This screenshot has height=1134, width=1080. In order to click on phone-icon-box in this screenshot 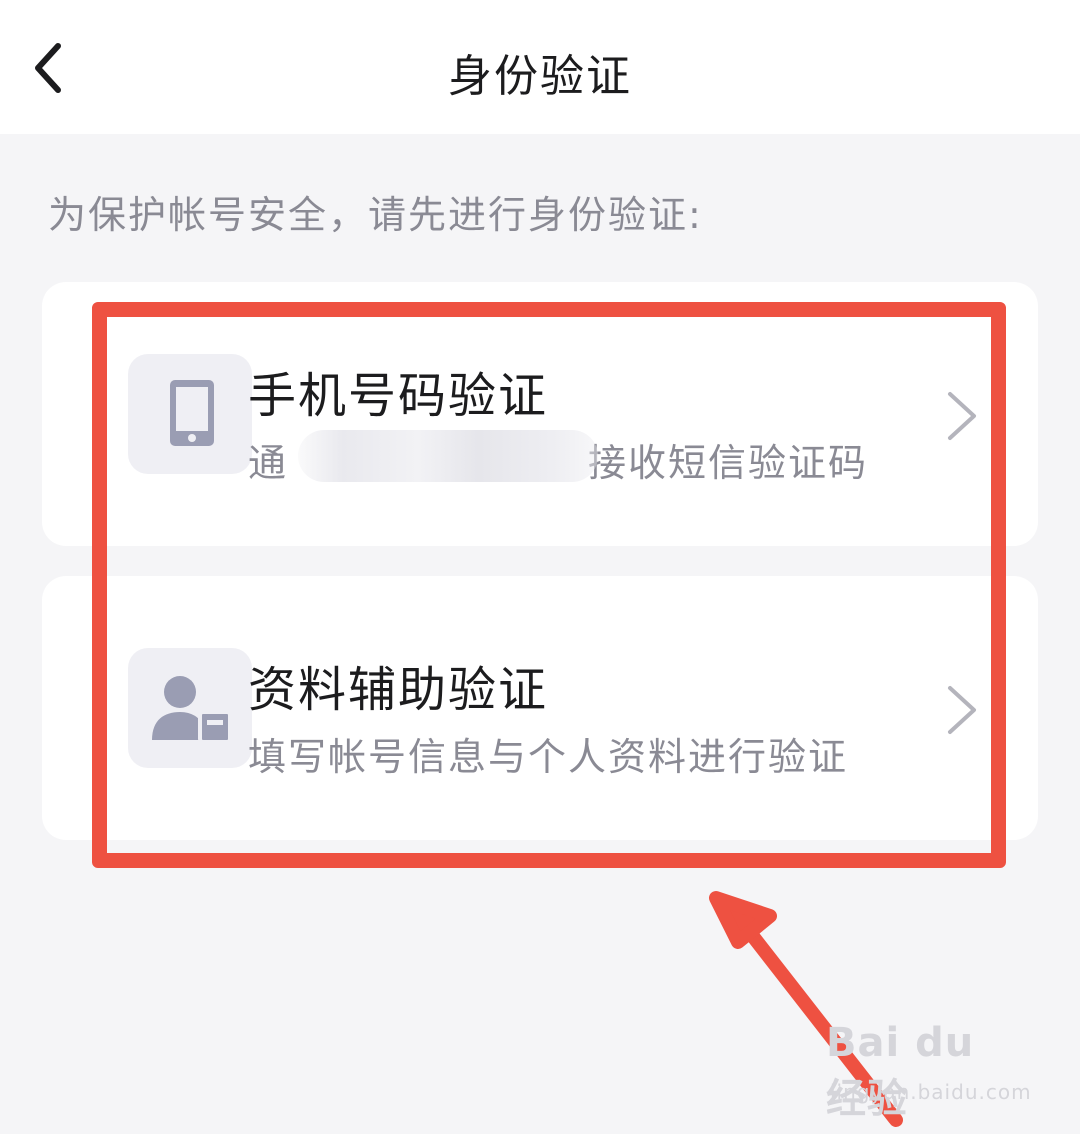, I will do `click(190, 414)`.